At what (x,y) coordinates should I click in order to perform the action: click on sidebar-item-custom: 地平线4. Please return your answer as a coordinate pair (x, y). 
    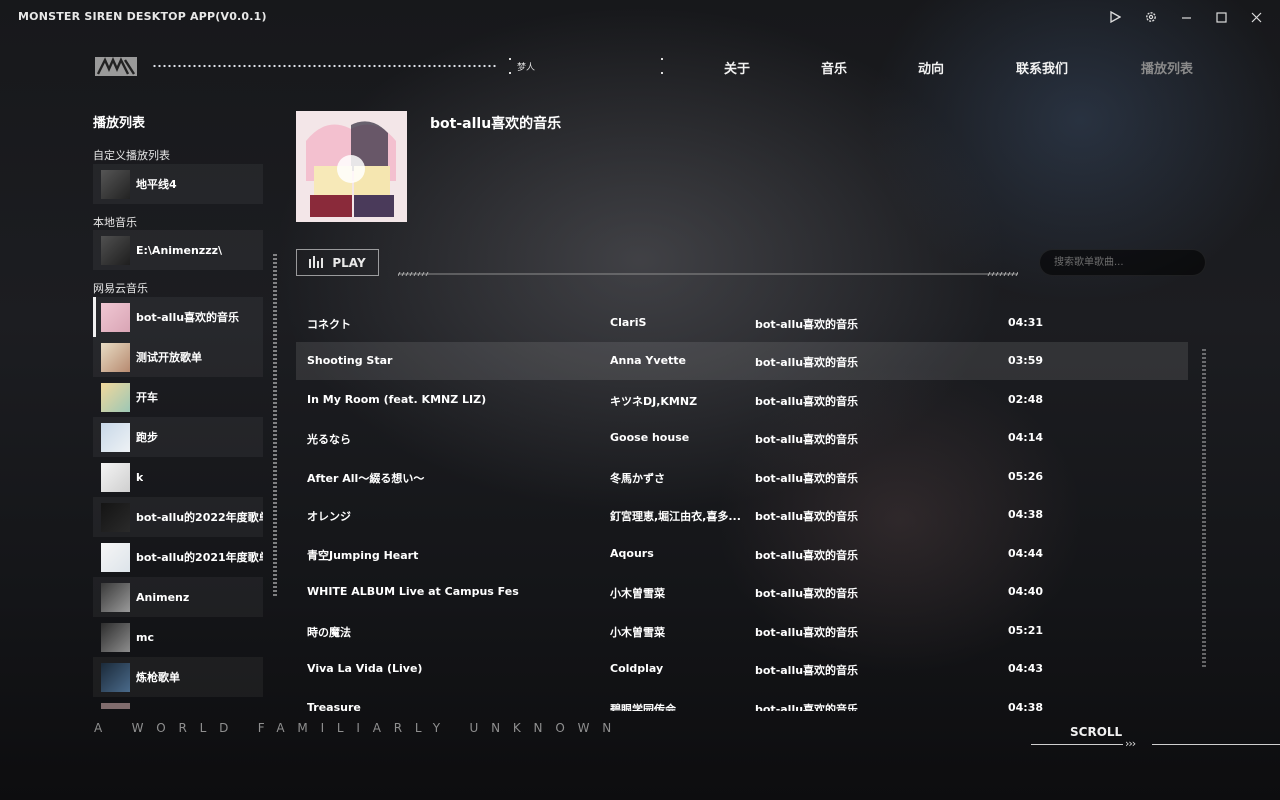
    Looking at the image, I should click on (178, 184).